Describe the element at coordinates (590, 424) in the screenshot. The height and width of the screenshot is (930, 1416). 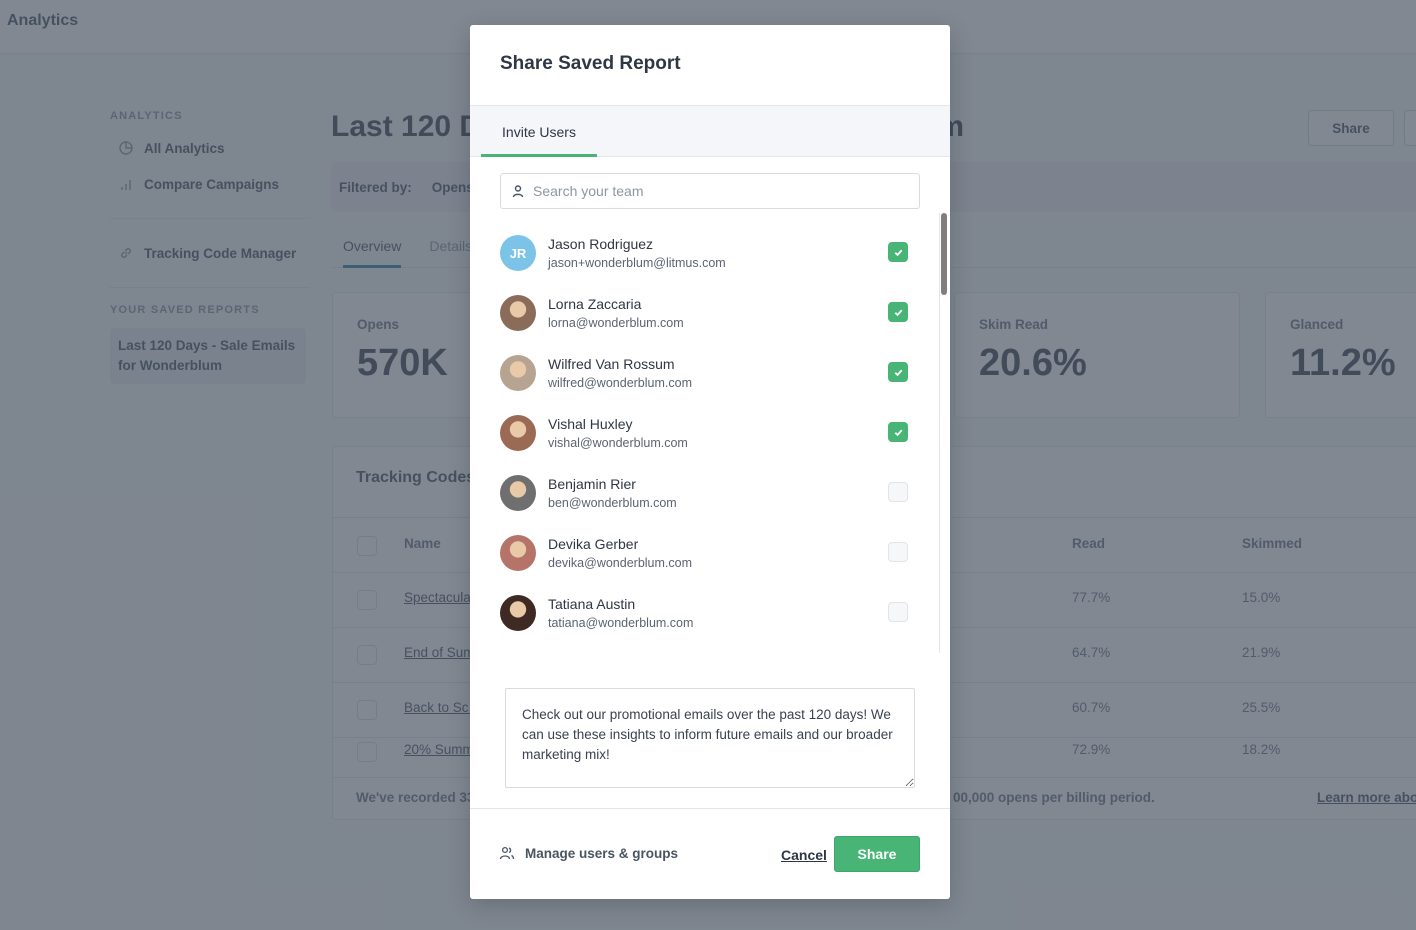
I see `user-name: Vishal Huxley` at that location.